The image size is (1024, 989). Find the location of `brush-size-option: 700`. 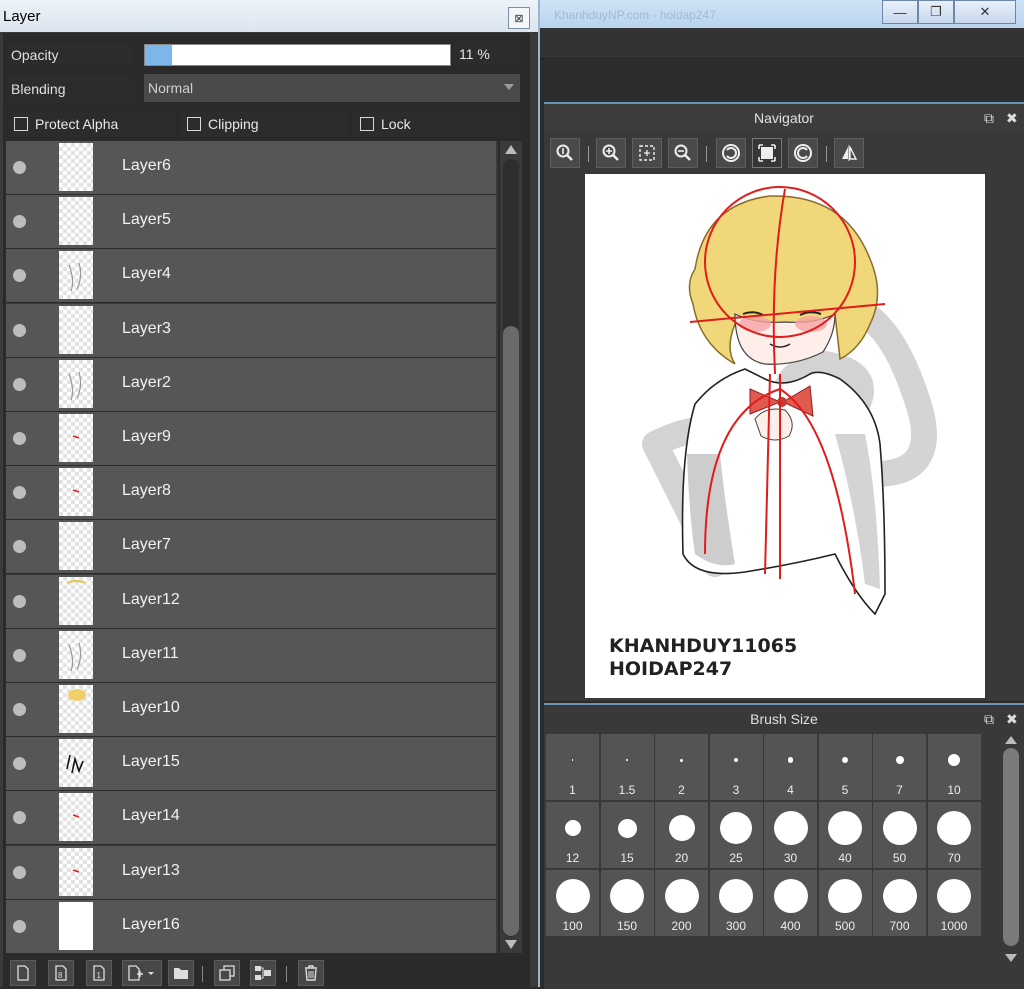

brush-size-option: 700 is located at coordinates (899, 903).